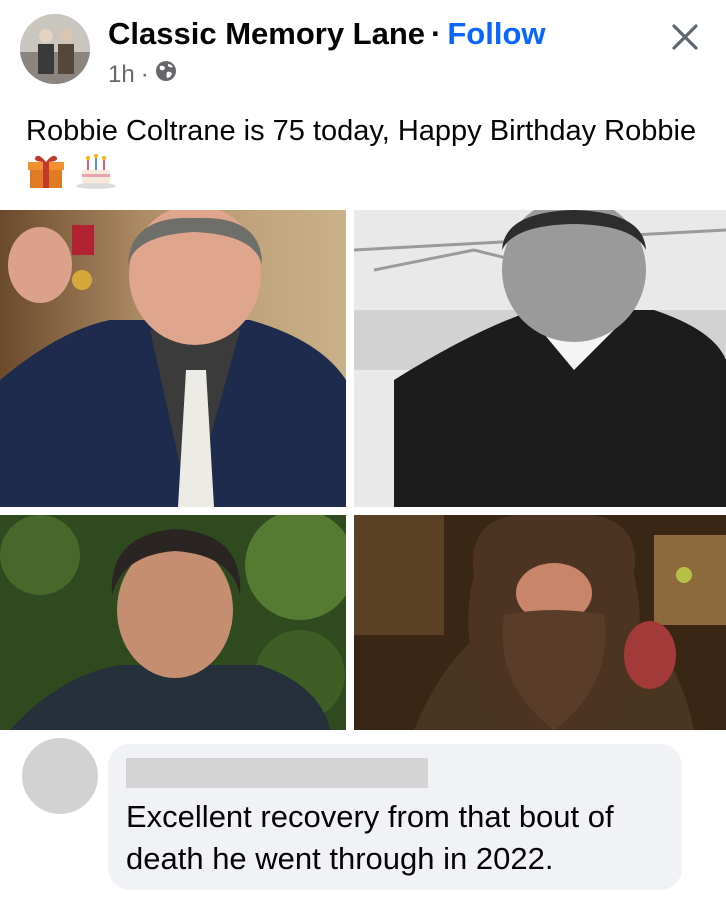 The height and width of the screenshot is (900, 726). Describe the element at coordinates (55, 49) in the screenshot. I see `page-avatar` at that location.